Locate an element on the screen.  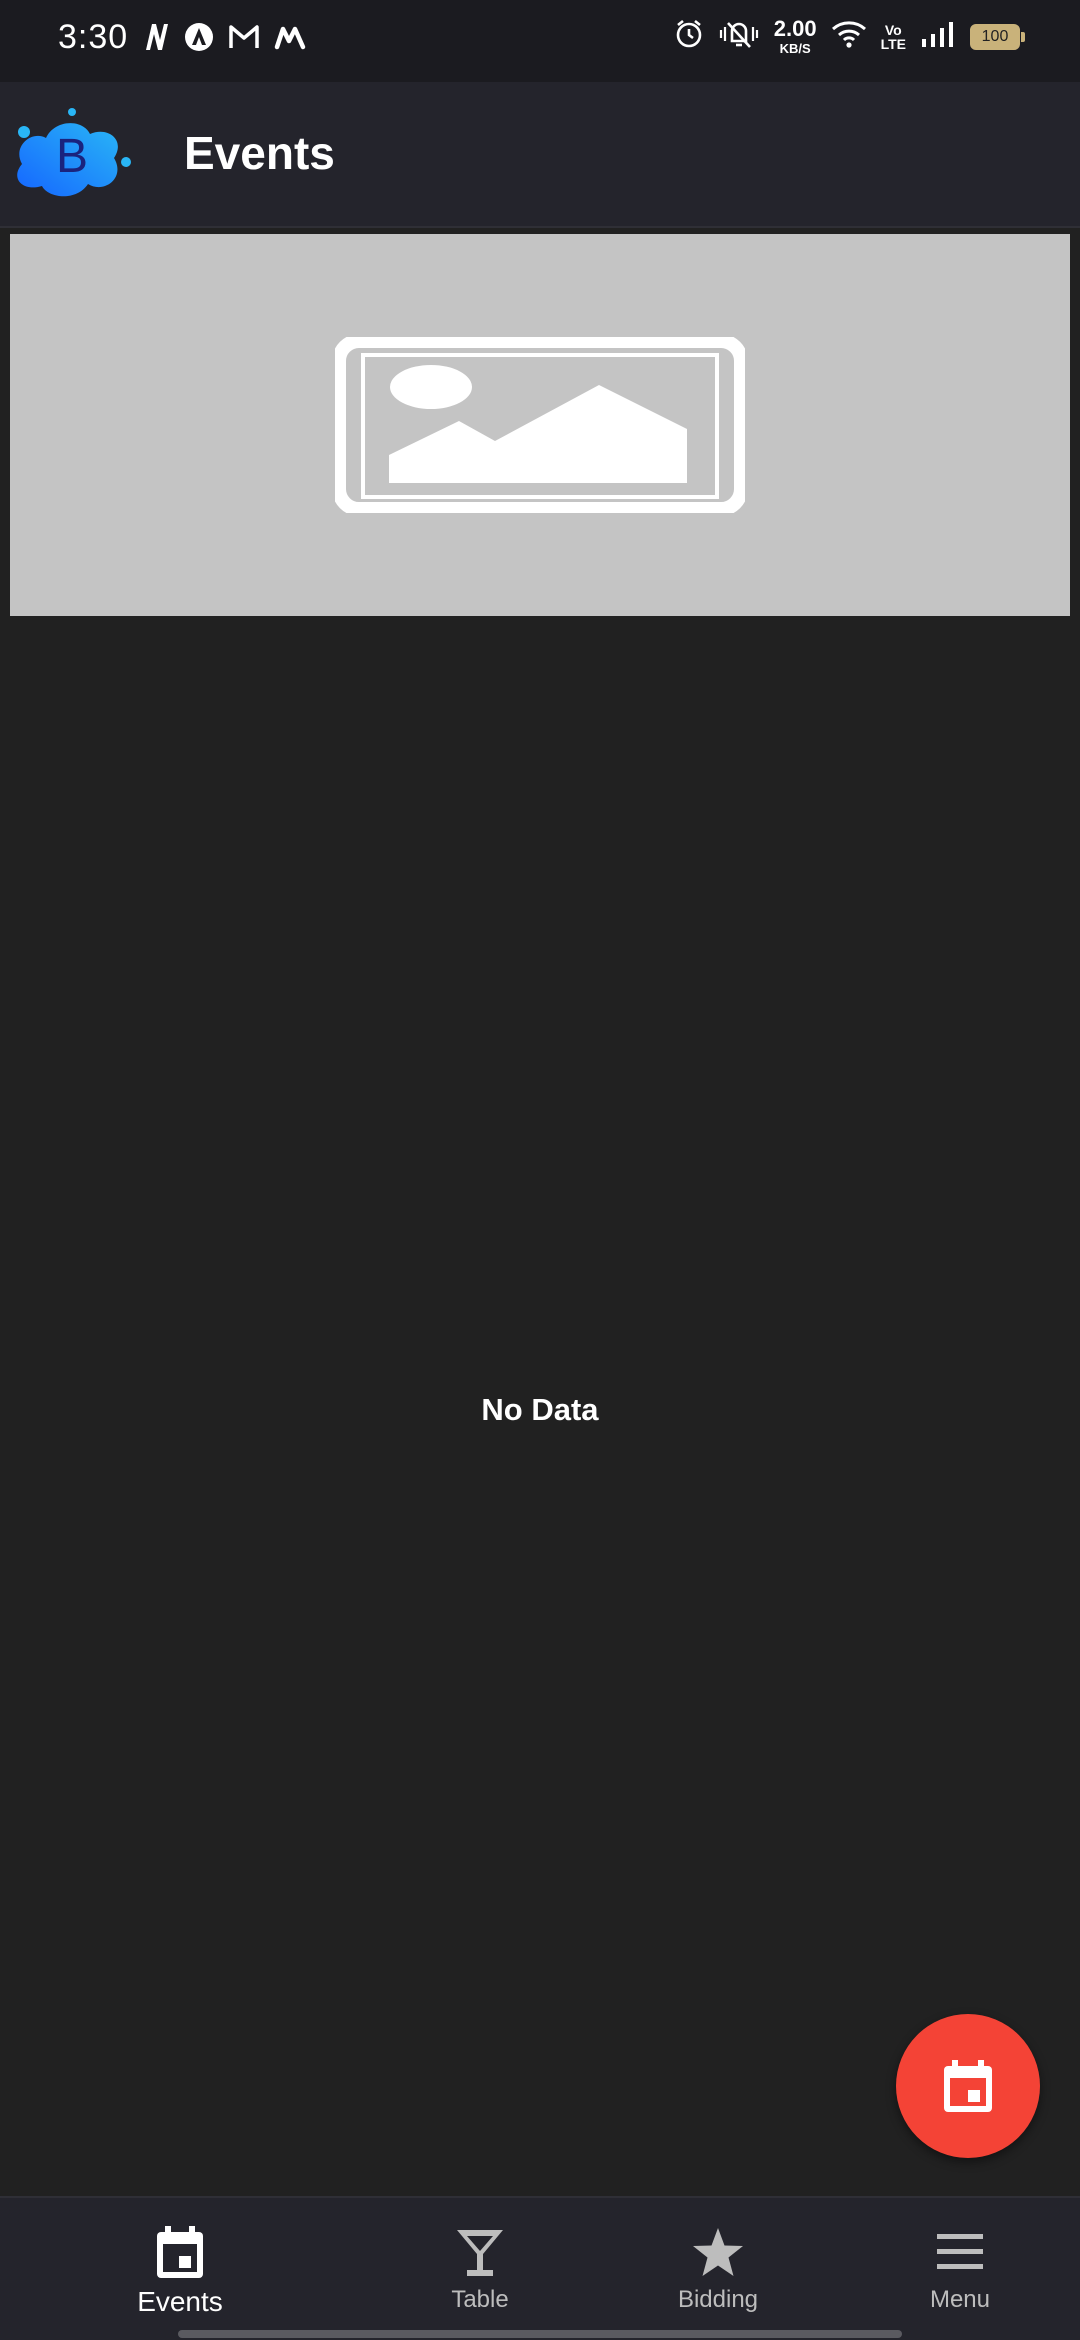
volte-line1: Vo is located at coordinates (893, 29).